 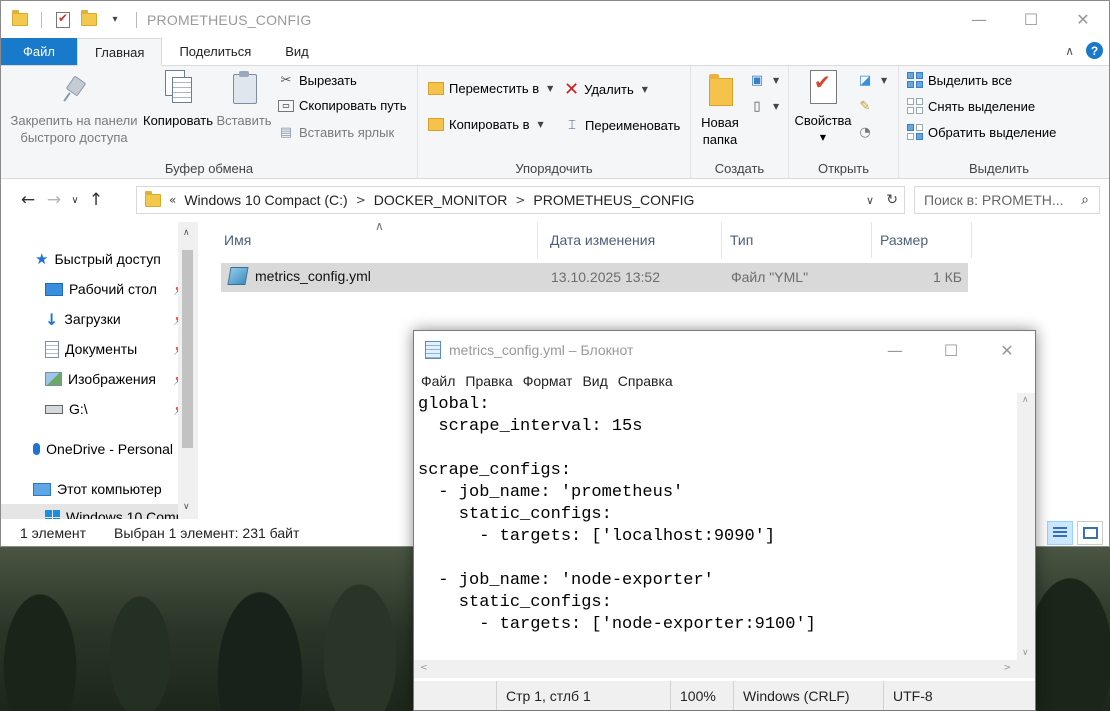 What do you see at coordinates (424, 668) in the screenshot?
I see `scroll-left-icon: <` at bounding box center [424, 668].